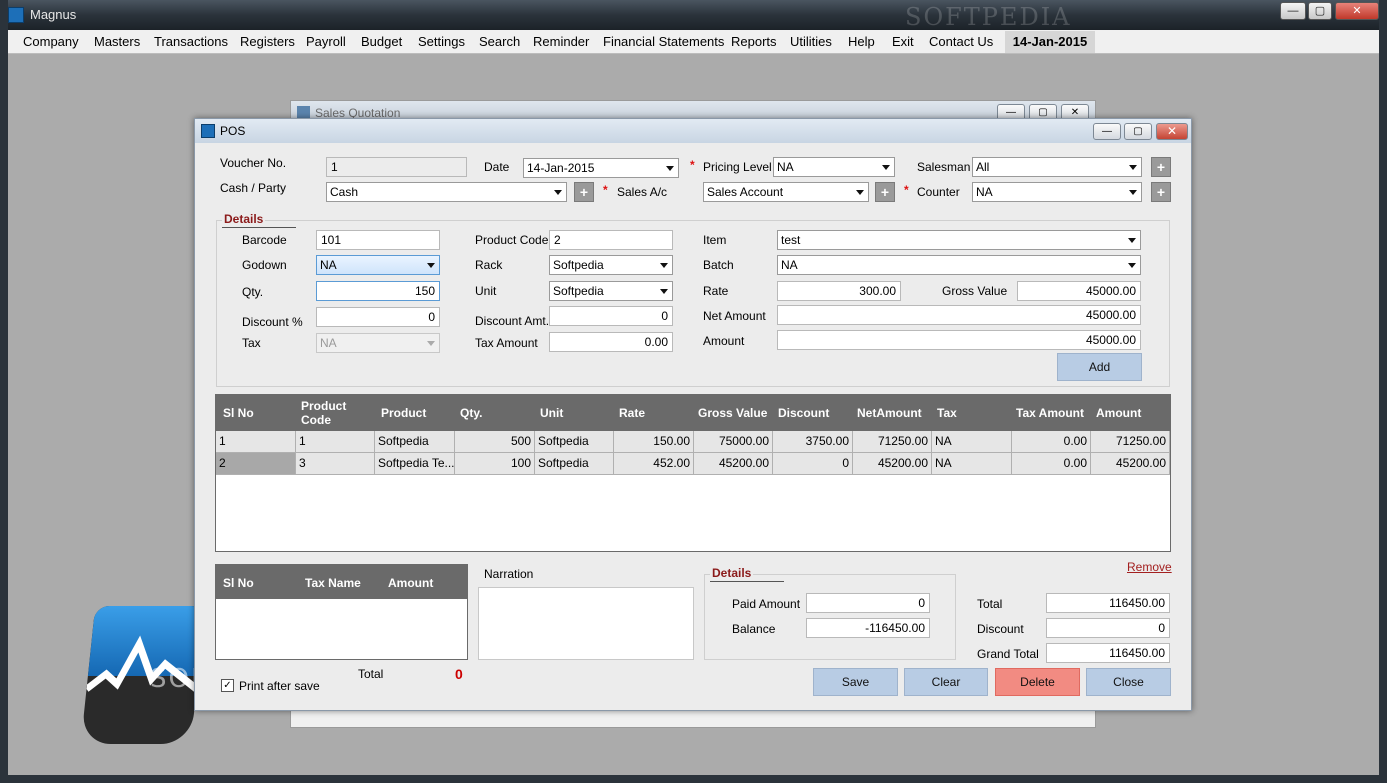  I want to click on payment-details-title: Details, so click(747, 574).